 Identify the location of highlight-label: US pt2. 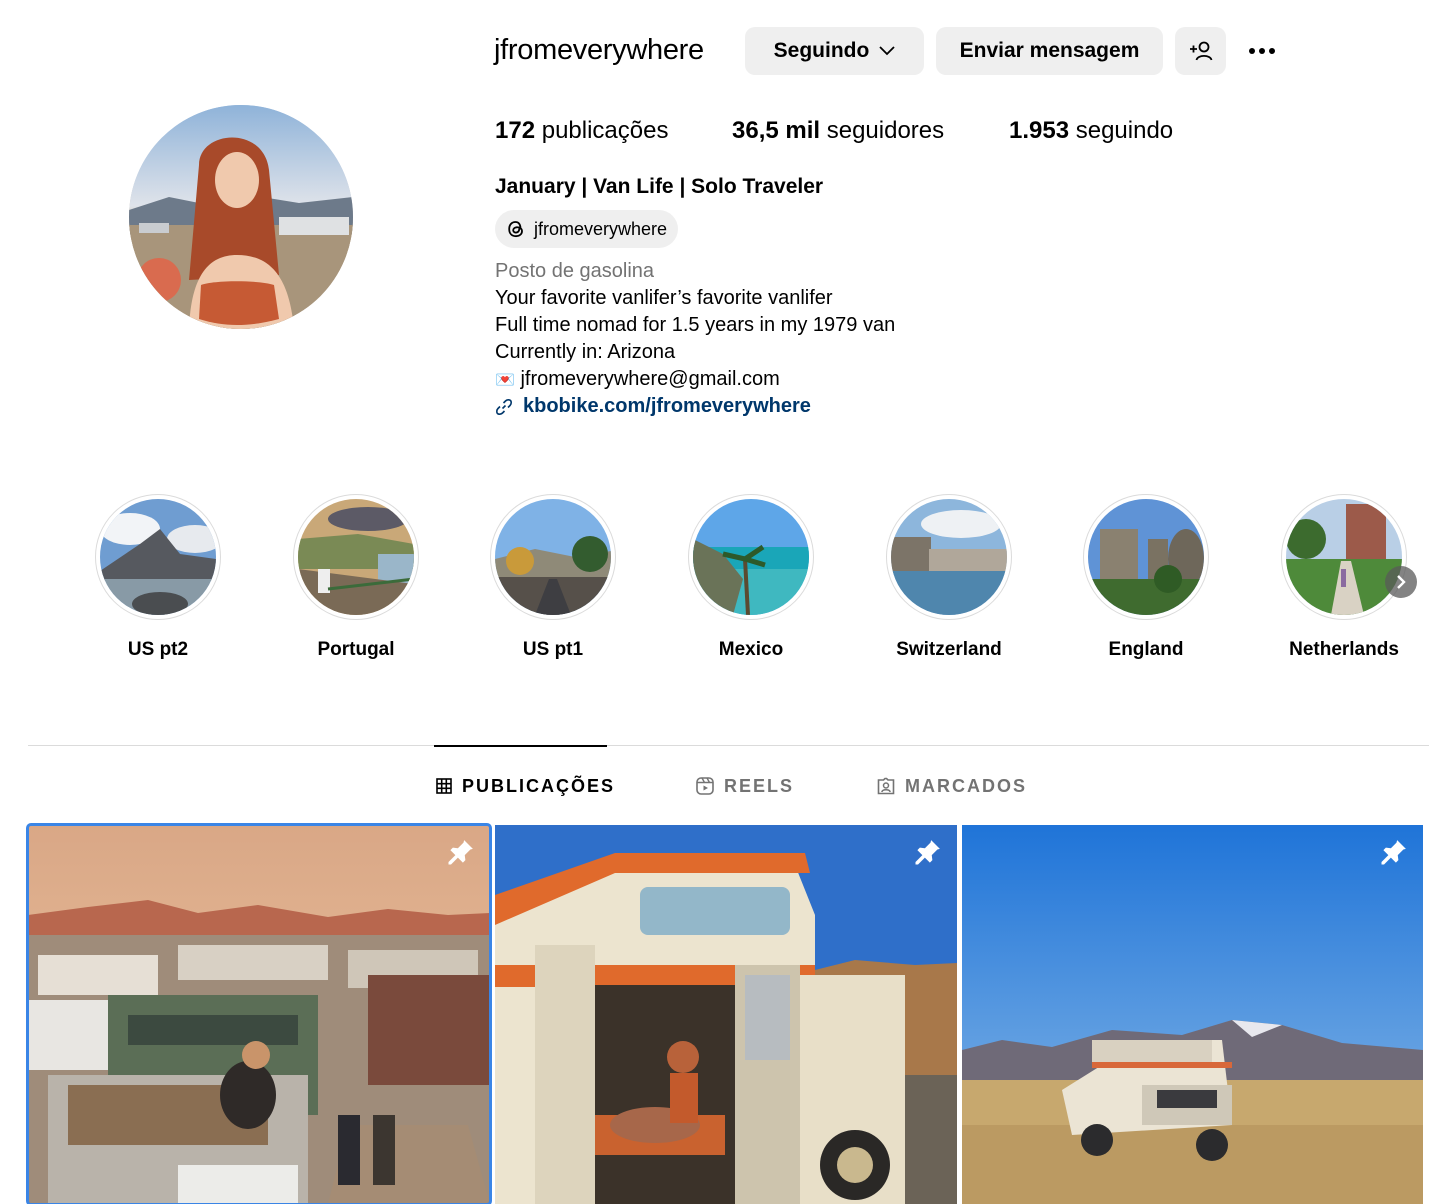
(158, 649).